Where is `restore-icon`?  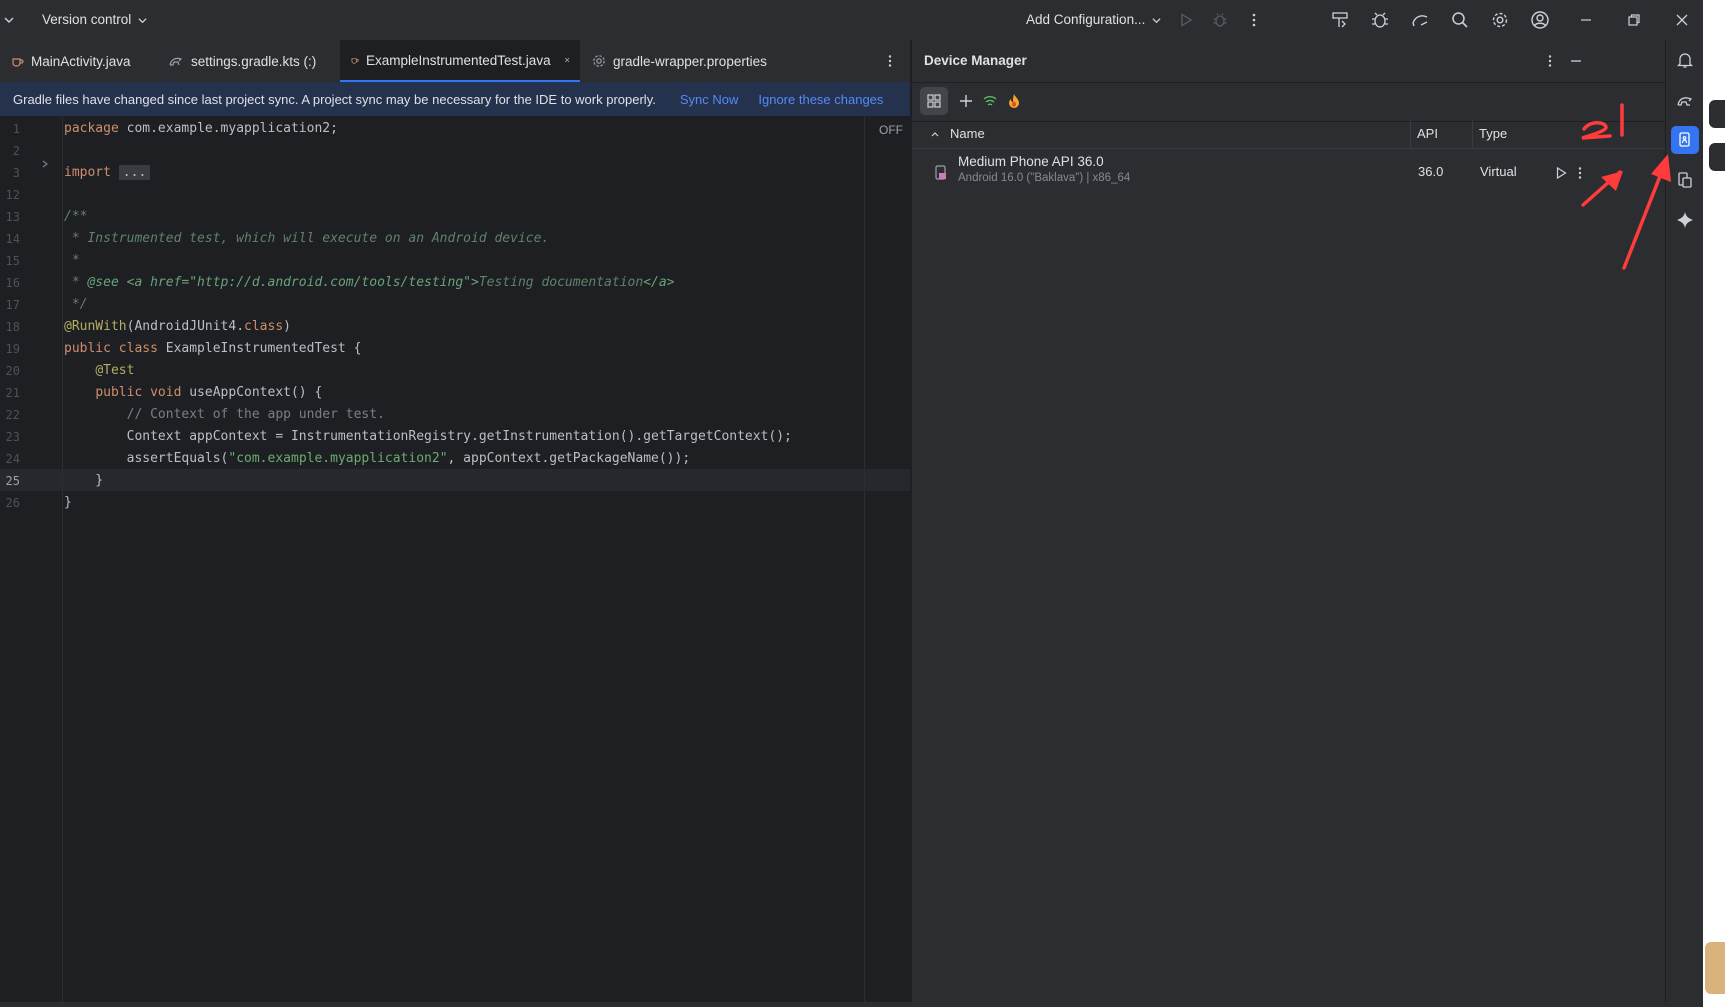
restore-icon is located at coordinates (1634, 20).